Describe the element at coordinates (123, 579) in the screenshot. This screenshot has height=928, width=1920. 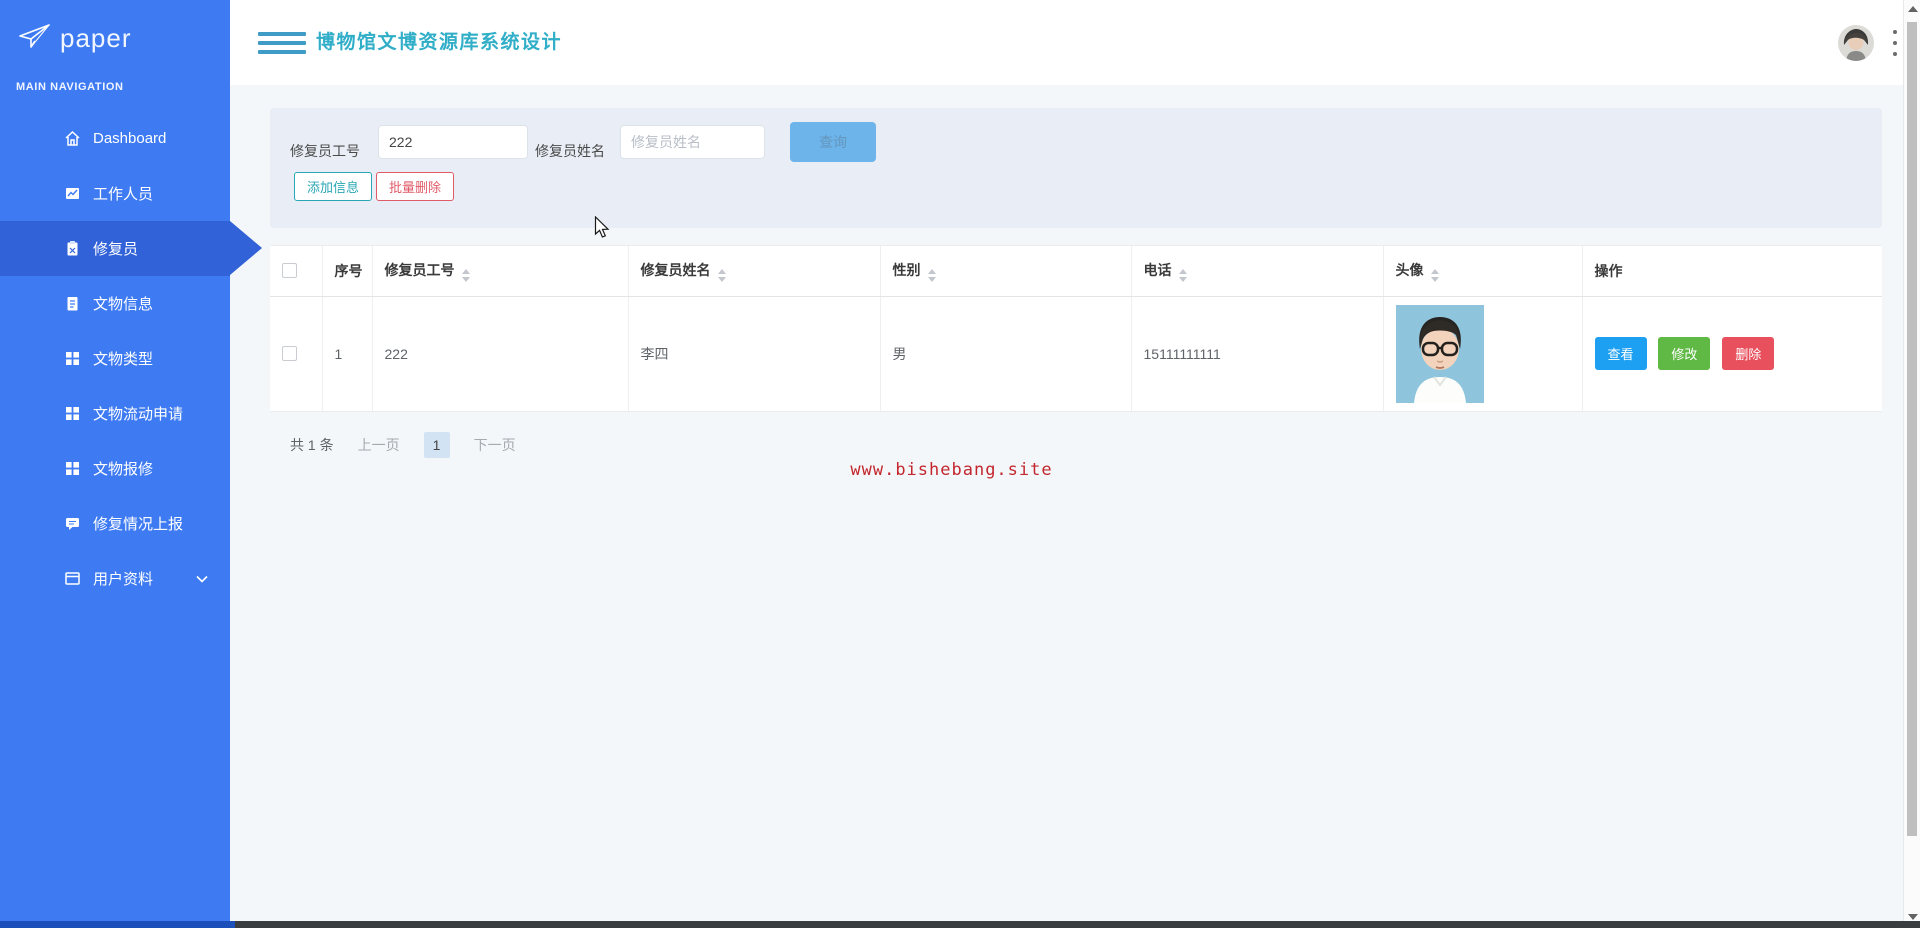
I see `sidebar-item-label: 用户资料` at that location.